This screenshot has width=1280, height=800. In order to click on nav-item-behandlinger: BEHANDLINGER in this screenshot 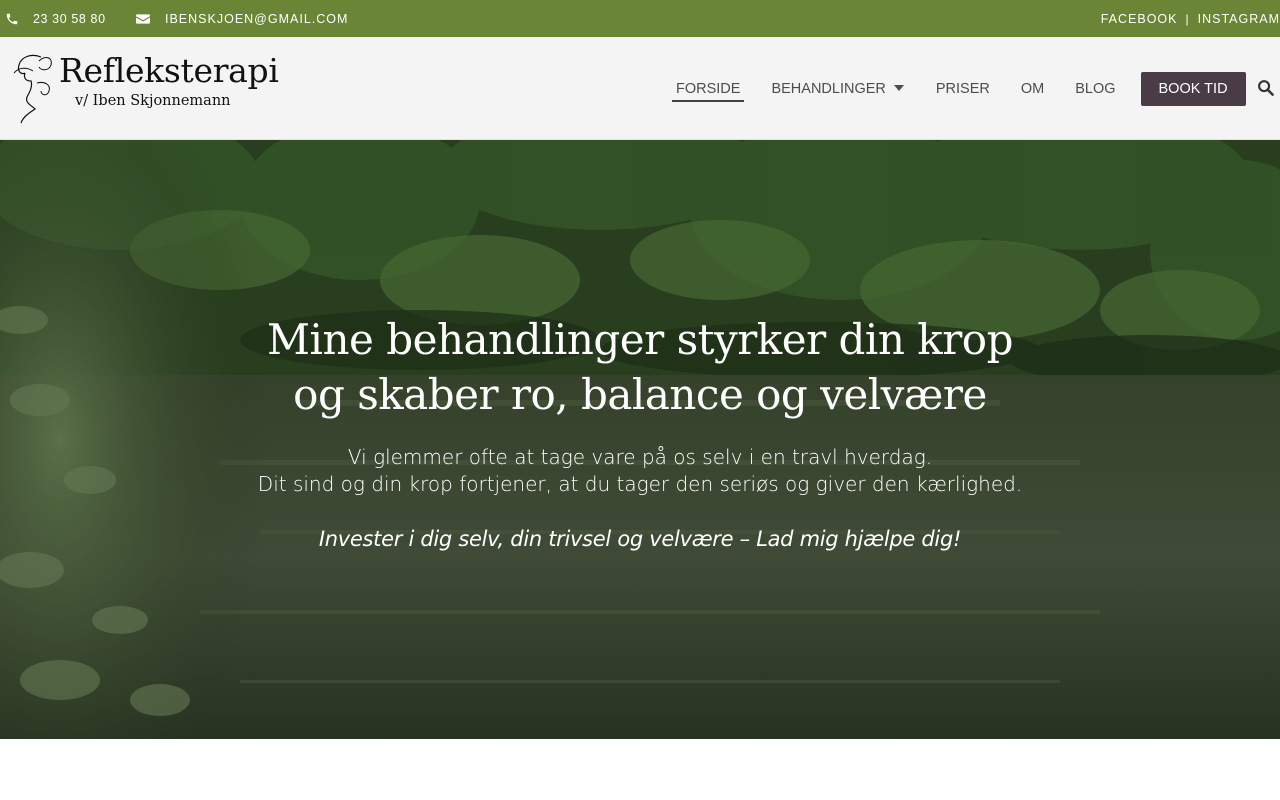, I will do `click(837, 89)`.